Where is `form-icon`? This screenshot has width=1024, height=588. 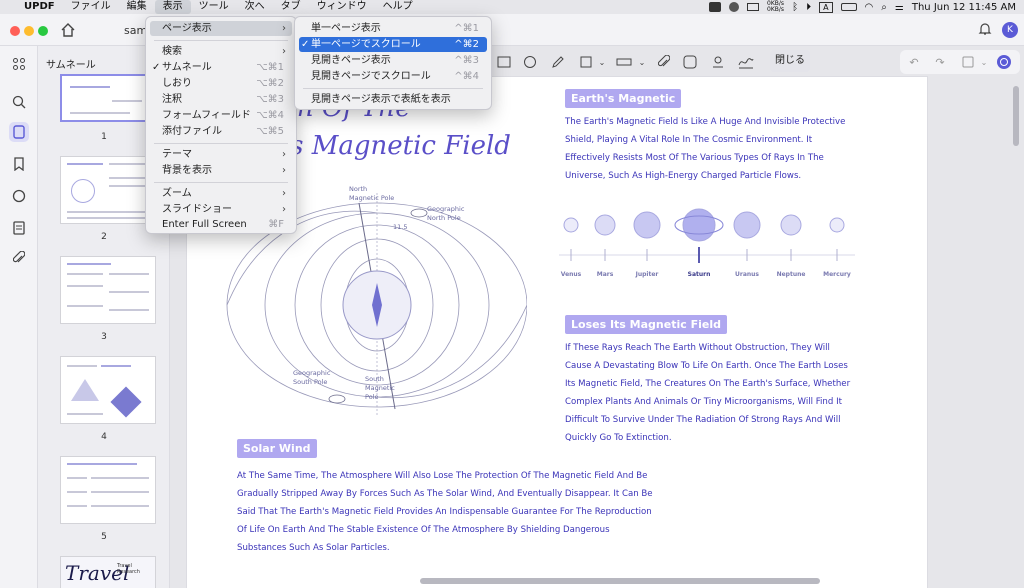 form-icon is located at coordinates (19, 228).